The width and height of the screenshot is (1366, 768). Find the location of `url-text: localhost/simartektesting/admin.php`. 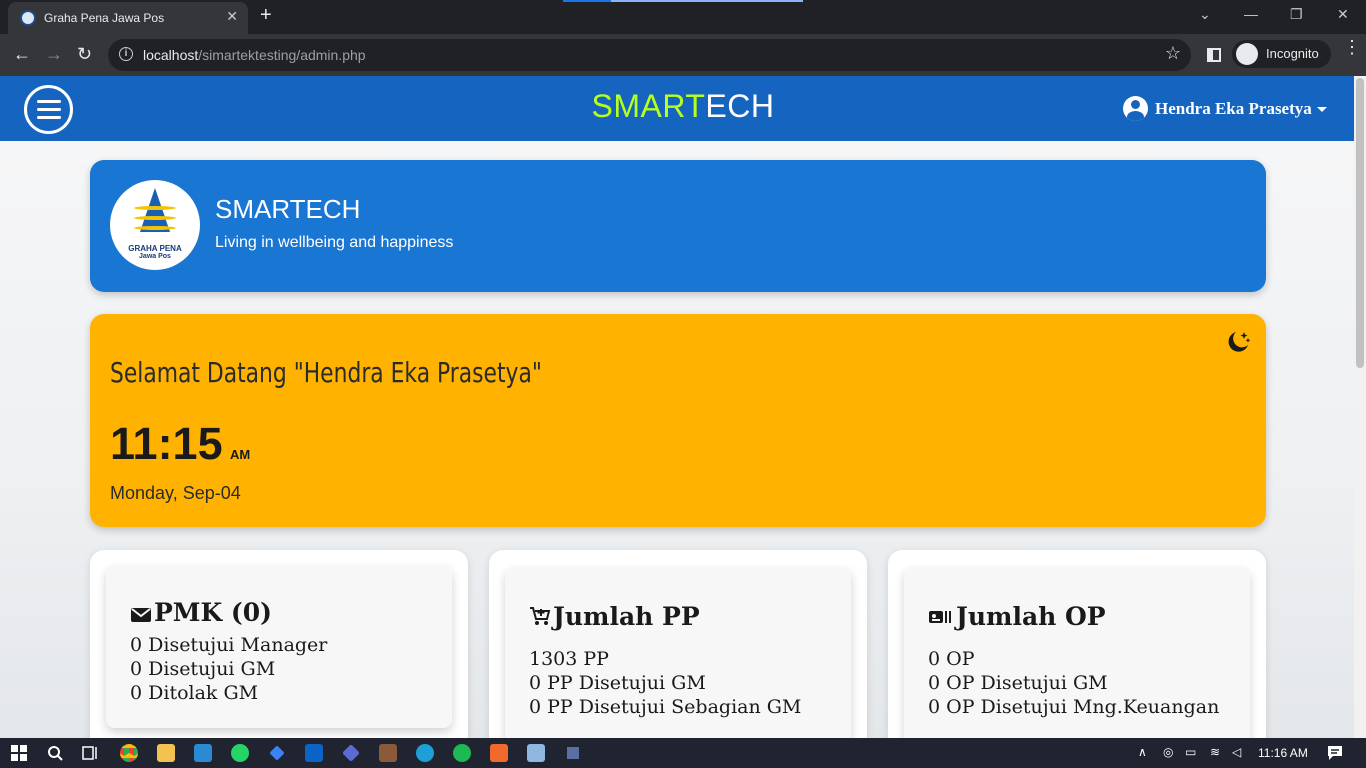

url-text: localhost/simartektesting/admin.php is located at coordinates (254, 55).